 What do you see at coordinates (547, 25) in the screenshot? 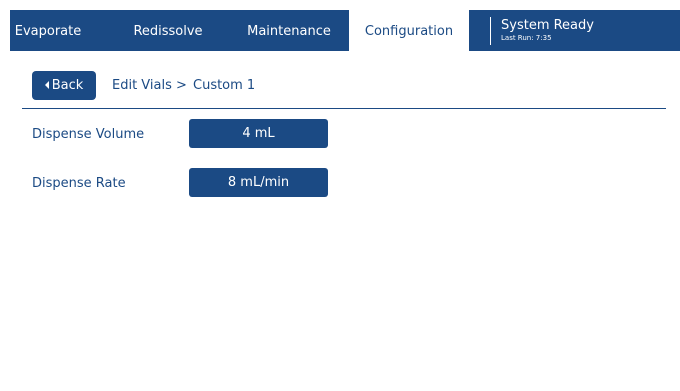
I see `status-title: System Ready` at bounding box center [547, 25].